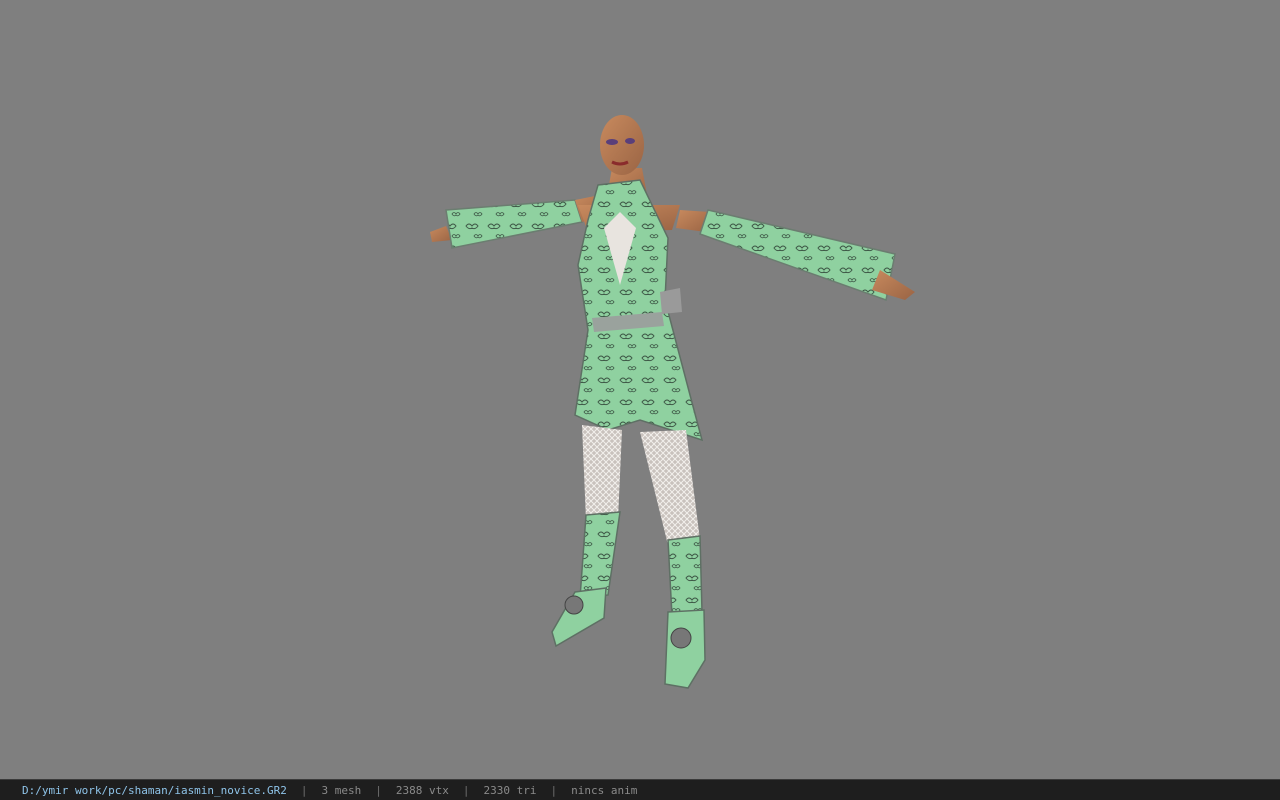 This screenshot has width=1280, height=800. I want to click on boots, so click(628, 600).